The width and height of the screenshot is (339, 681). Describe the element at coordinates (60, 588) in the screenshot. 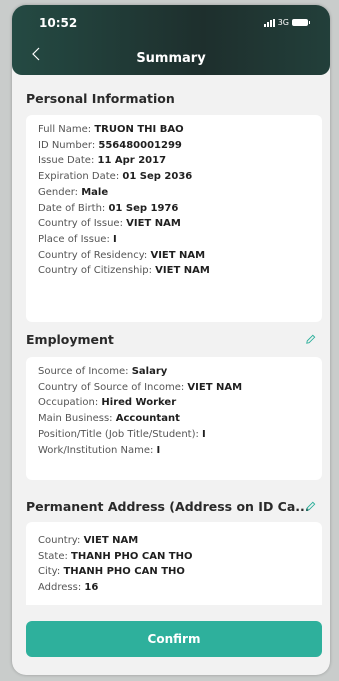

I see `info-label: Address:` at that location.